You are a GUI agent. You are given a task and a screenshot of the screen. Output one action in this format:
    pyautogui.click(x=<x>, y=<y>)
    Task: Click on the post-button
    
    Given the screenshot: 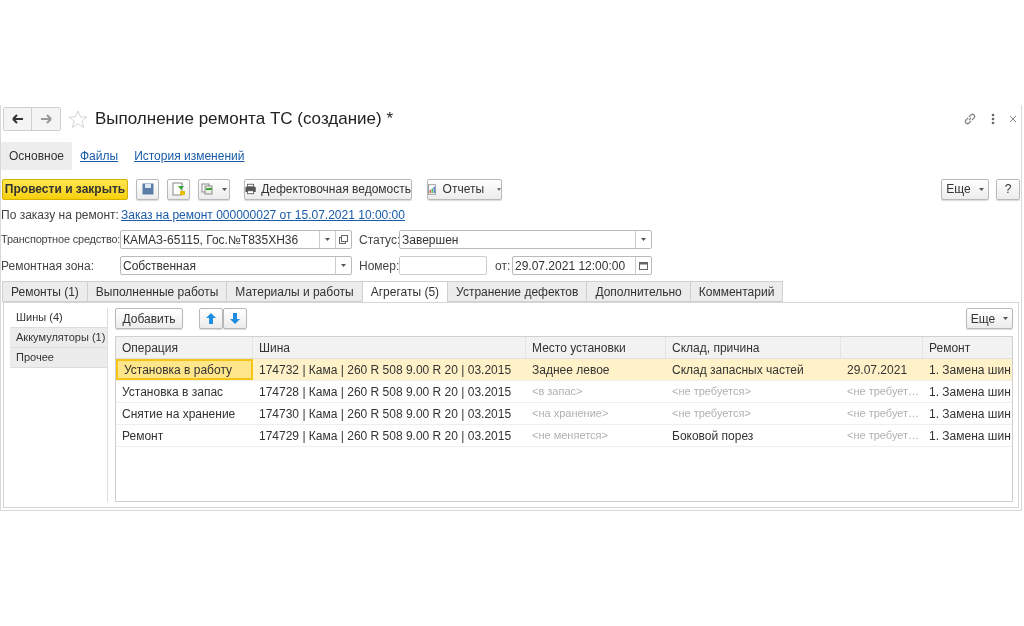 What is the action you would take?
    pyautogui.click(x=178, y=189)
    